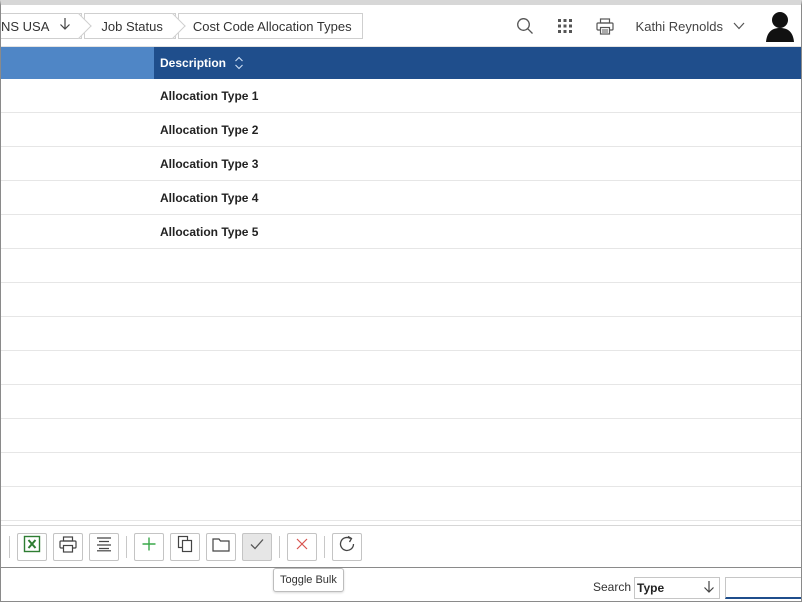 The image size is (802, 602). What do you see at coordinates (477, 96) in the screenshot?
I see `table-cell-description: Allocation Type 1` at bounding box center [477, 96].